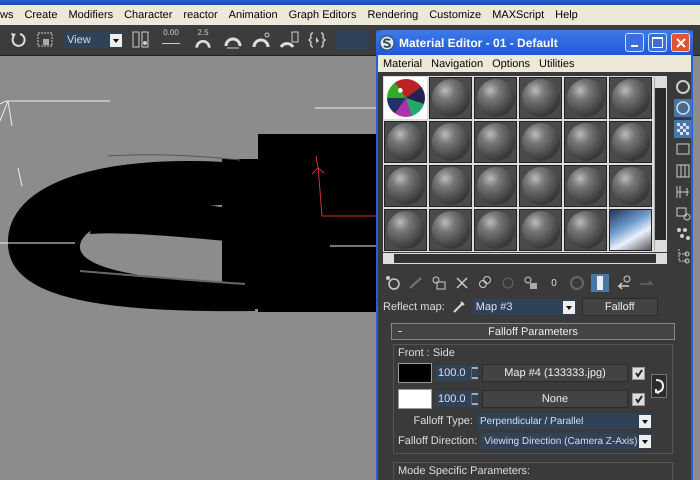 The width and height of the screenshot is (700, 480). What do you see at coordinates (479, 43) in the screenshot?
I see `window-title: Material Editor - 01 - Default` at bounding box center [479, 43].